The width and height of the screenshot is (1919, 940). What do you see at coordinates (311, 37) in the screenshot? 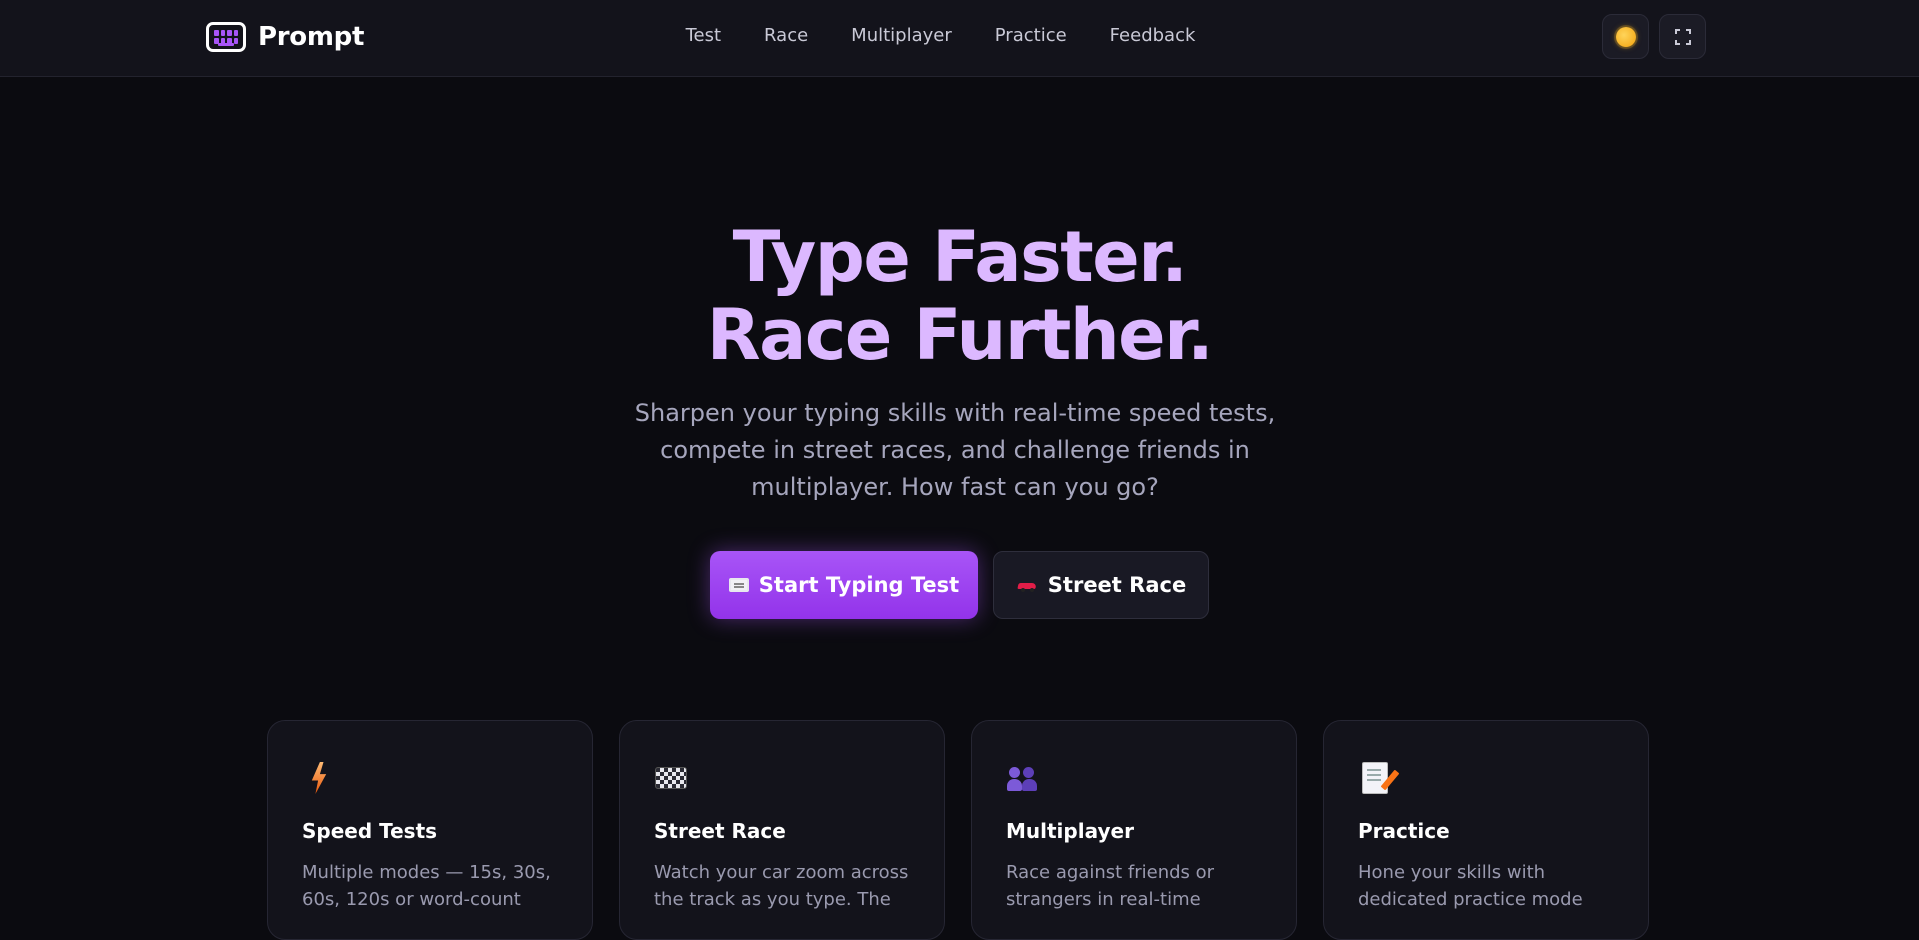
I see `brand-name: Prompt` at bounding box center [311, 37].